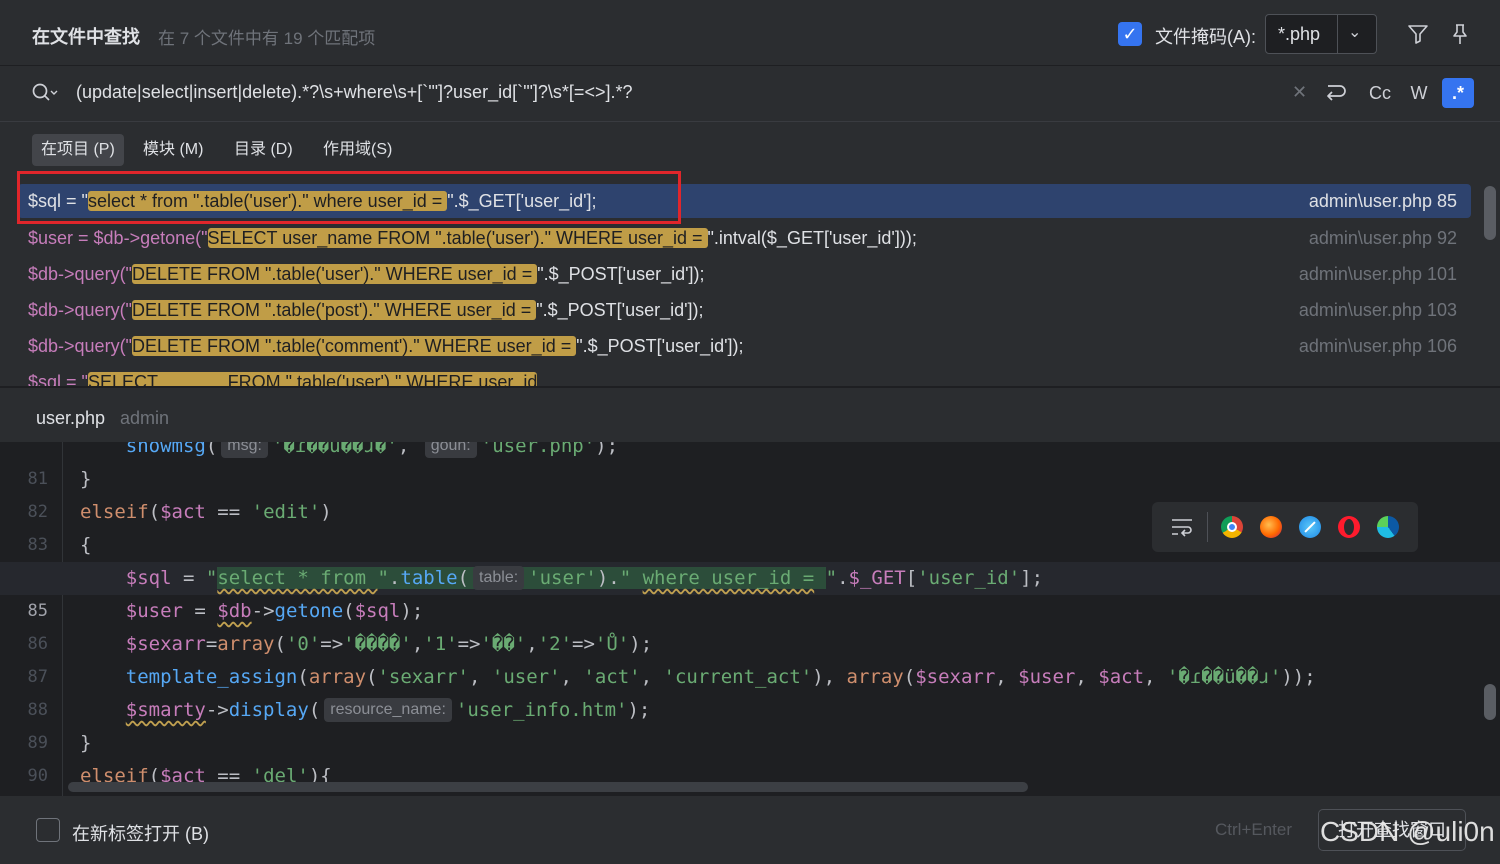  I want to click on match-summary: 在 7 个文件中有 19 个匹配项, so click(267, 38).